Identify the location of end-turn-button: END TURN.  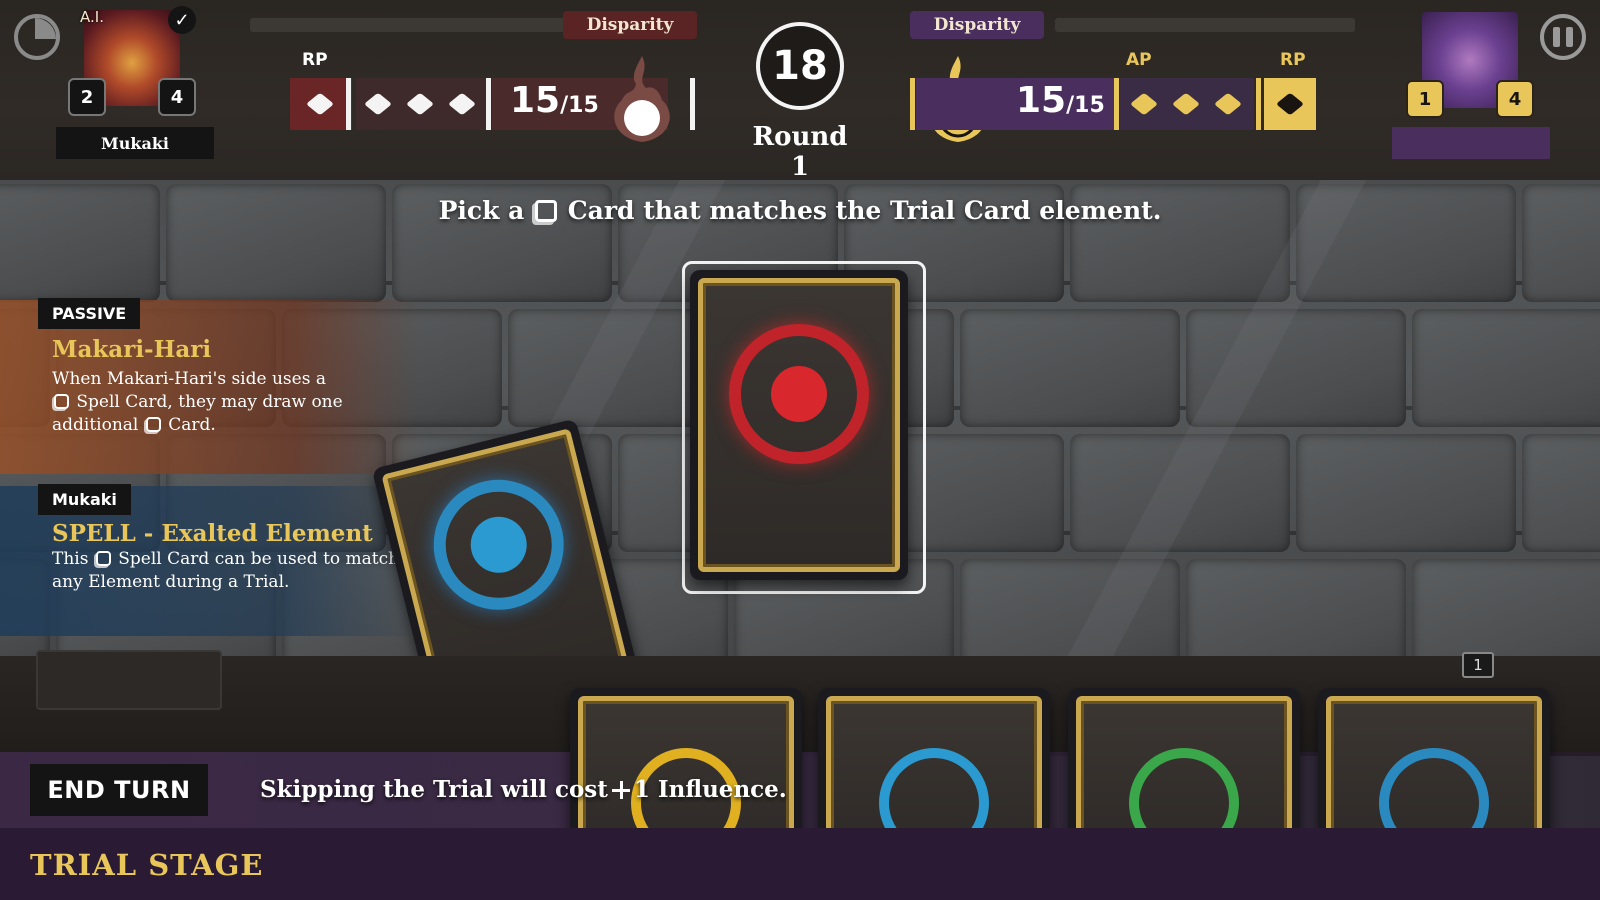
(119, 790).